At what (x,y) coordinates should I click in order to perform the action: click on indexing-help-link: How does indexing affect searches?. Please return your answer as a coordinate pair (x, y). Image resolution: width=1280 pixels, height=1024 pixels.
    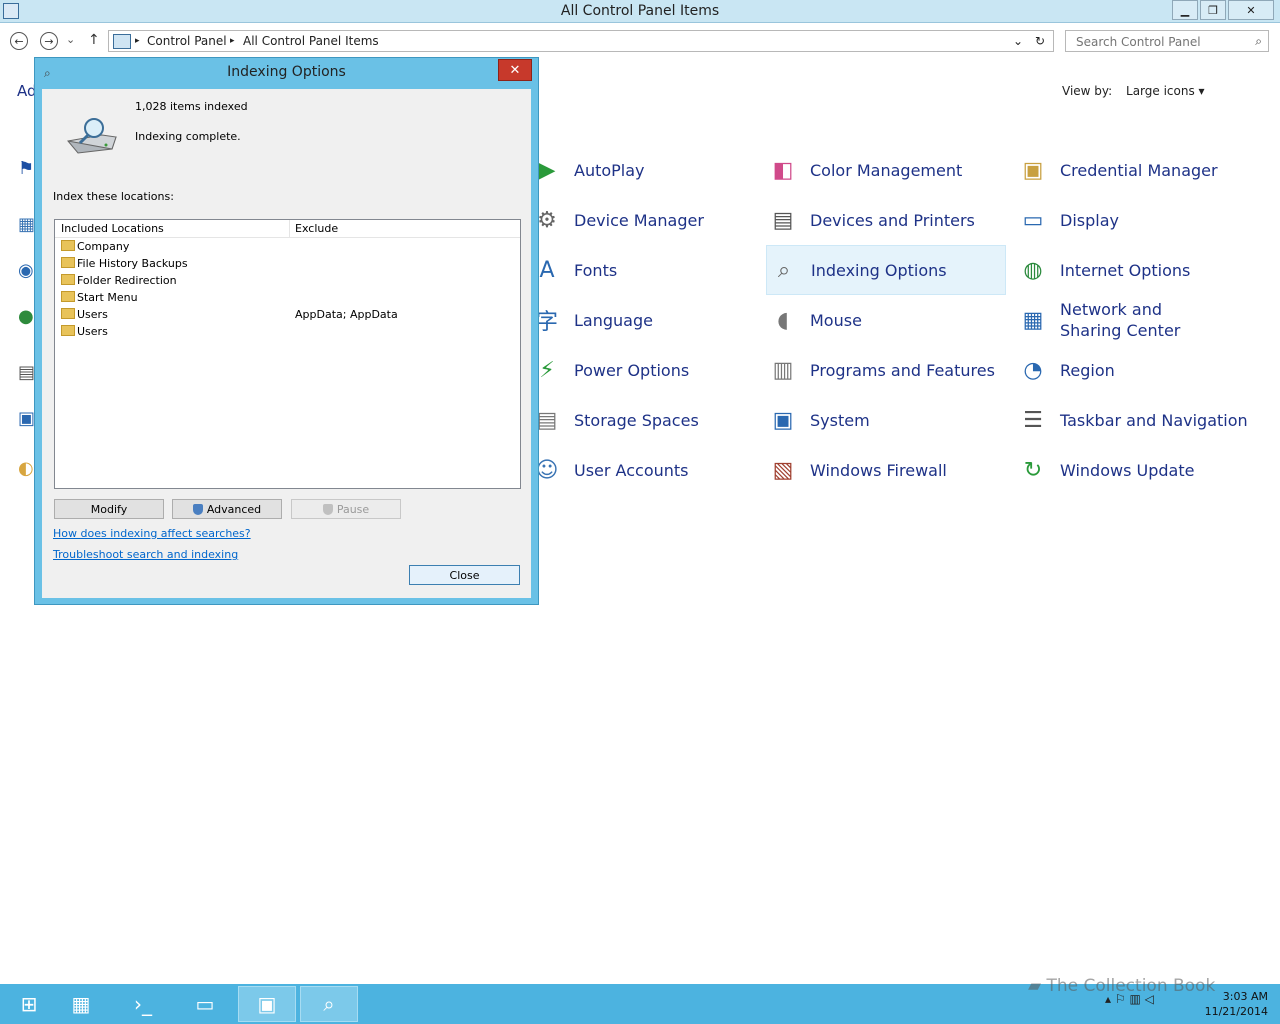
    Looking at the image, I should click on (152, 533).